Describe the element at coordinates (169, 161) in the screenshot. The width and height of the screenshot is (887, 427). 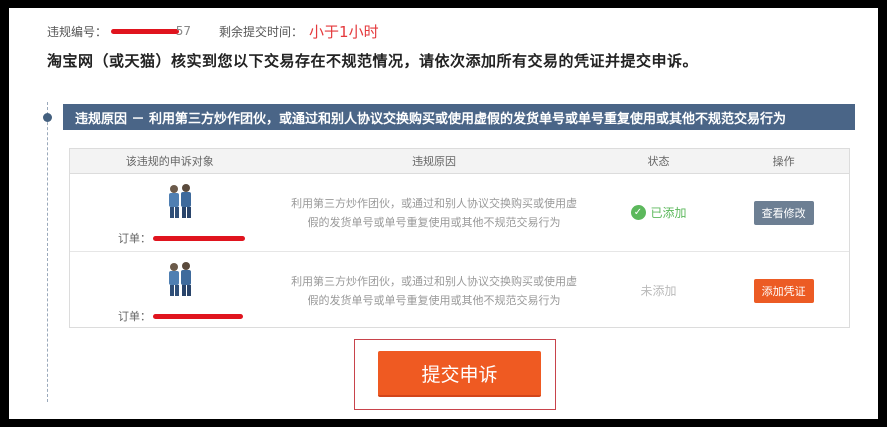
I see `column-header-object: 该违规的申诉对象` at that location.